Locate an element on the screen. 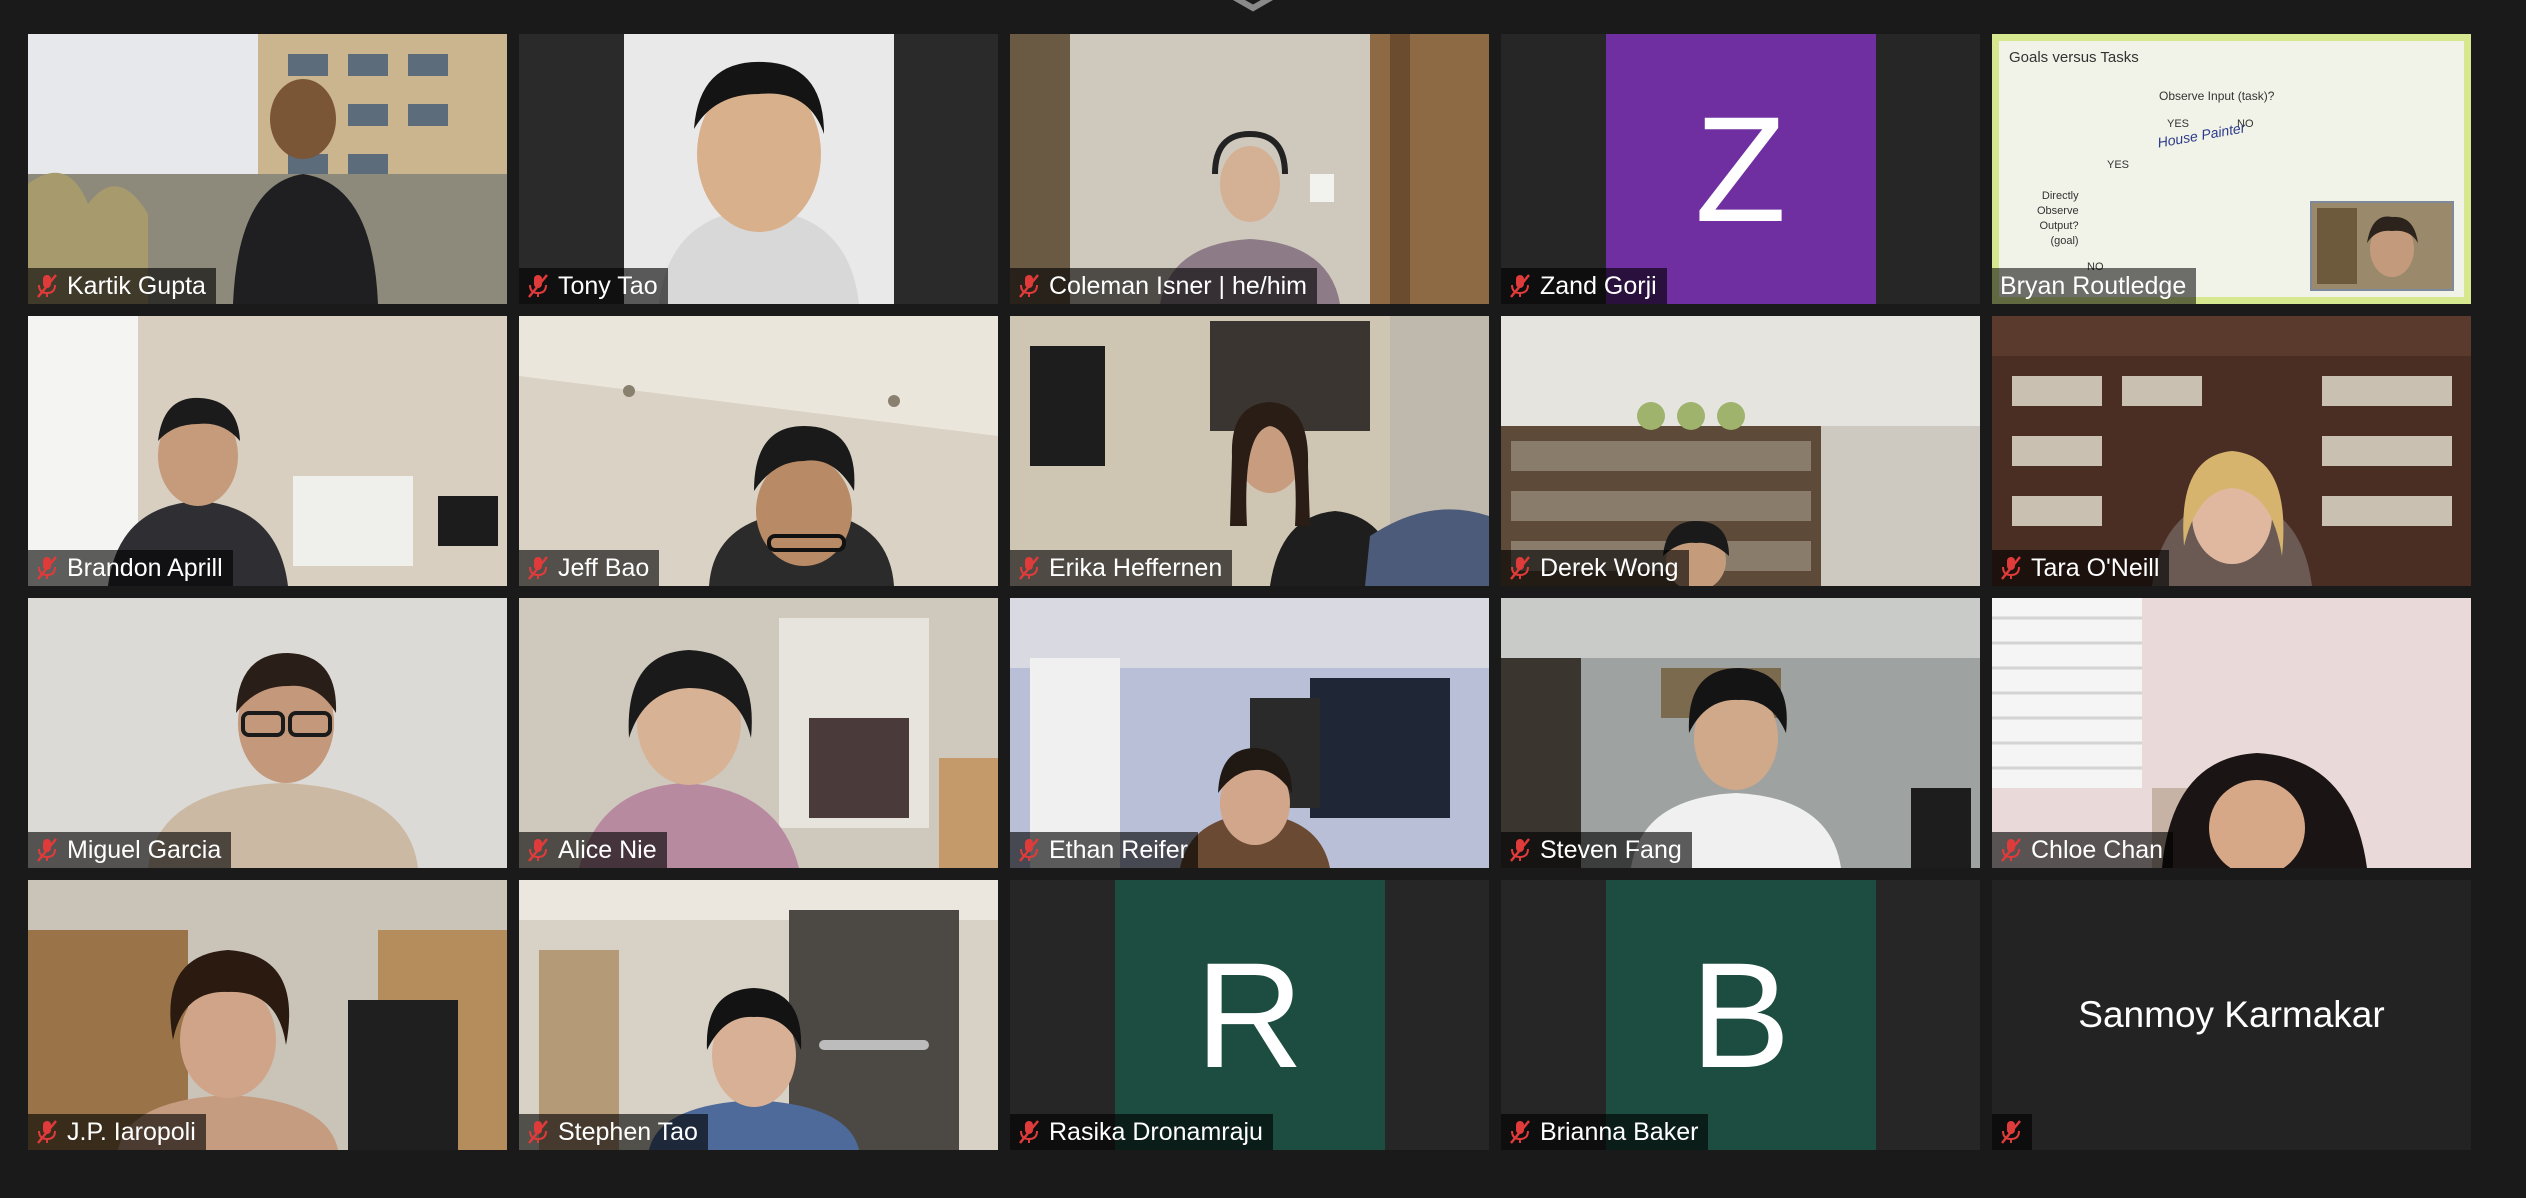 This screenshot has width=2526, height=1198. name-tag: Kartik Gupta is located at coordinates (122, 286).